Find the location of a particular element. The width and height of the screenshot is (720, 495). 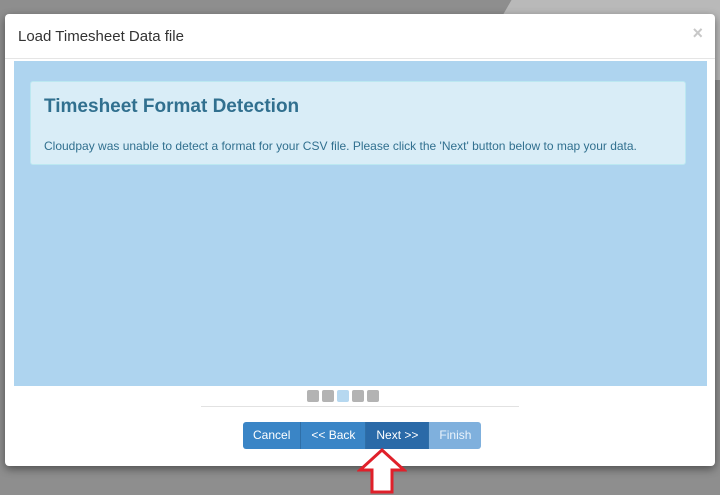

finish-button: Finish is located at coordinates (455, 435).